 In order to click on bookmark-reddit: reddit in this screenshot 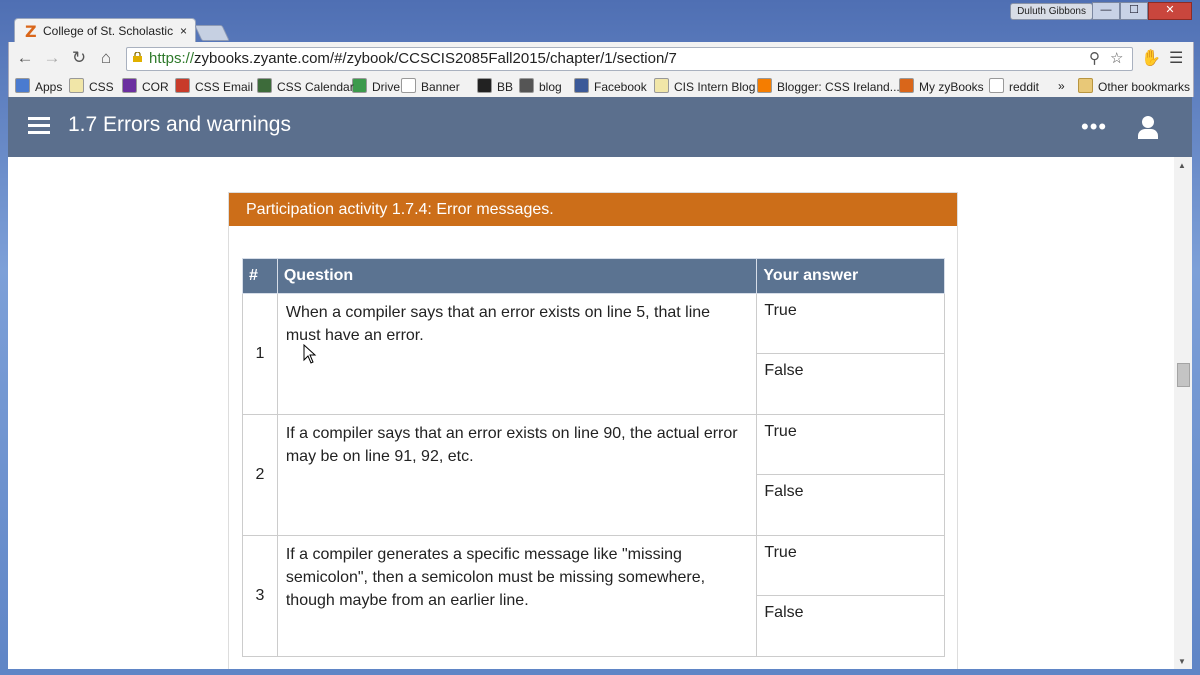, I will do `click(1014, 86)`.